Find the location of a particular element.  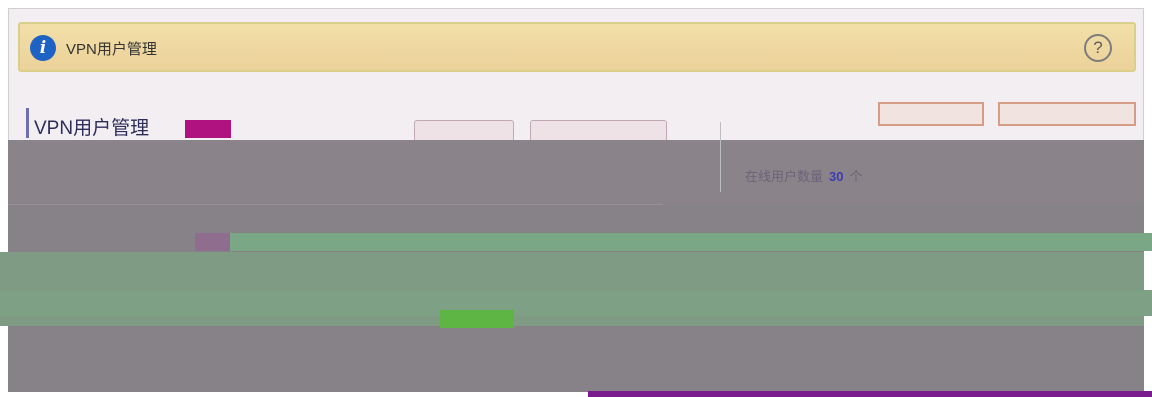

info-icon: i is located at coordinates (43, 48).